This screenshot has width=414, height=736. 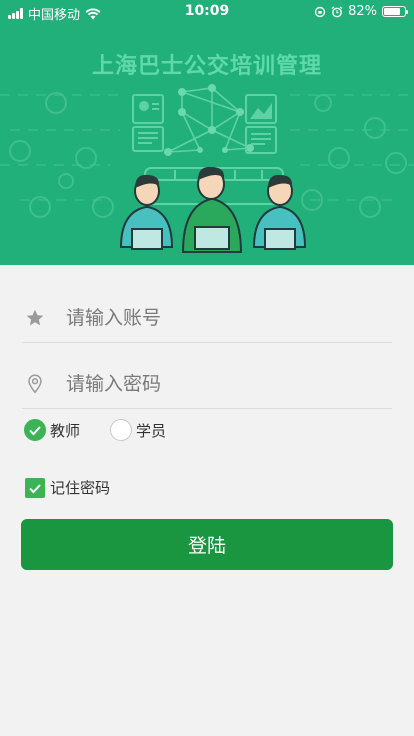 What do you see at coordinates (151, 430) in the screenshot?
I see `role-student-label: 学员` at bounding box center [151, 430].